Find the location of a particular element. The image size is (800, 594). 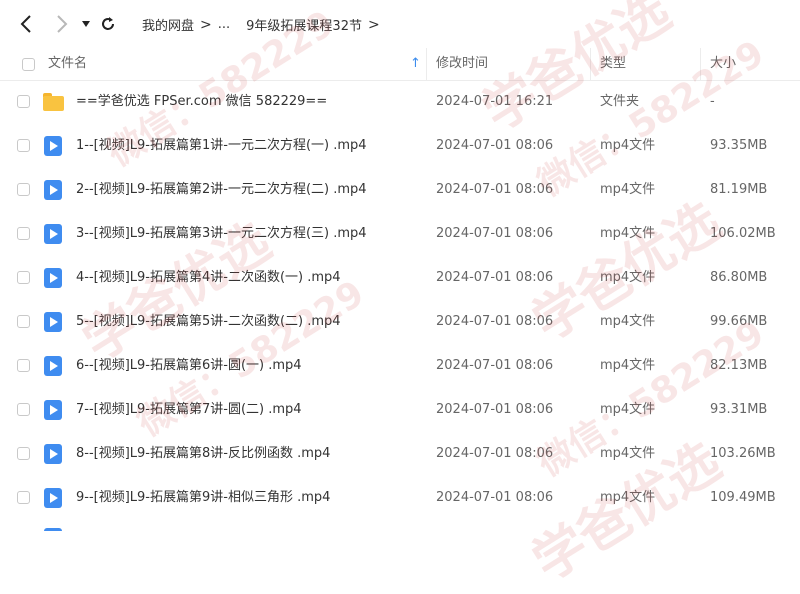

file-size: 82.13MB is located at coordinates (739, 365).